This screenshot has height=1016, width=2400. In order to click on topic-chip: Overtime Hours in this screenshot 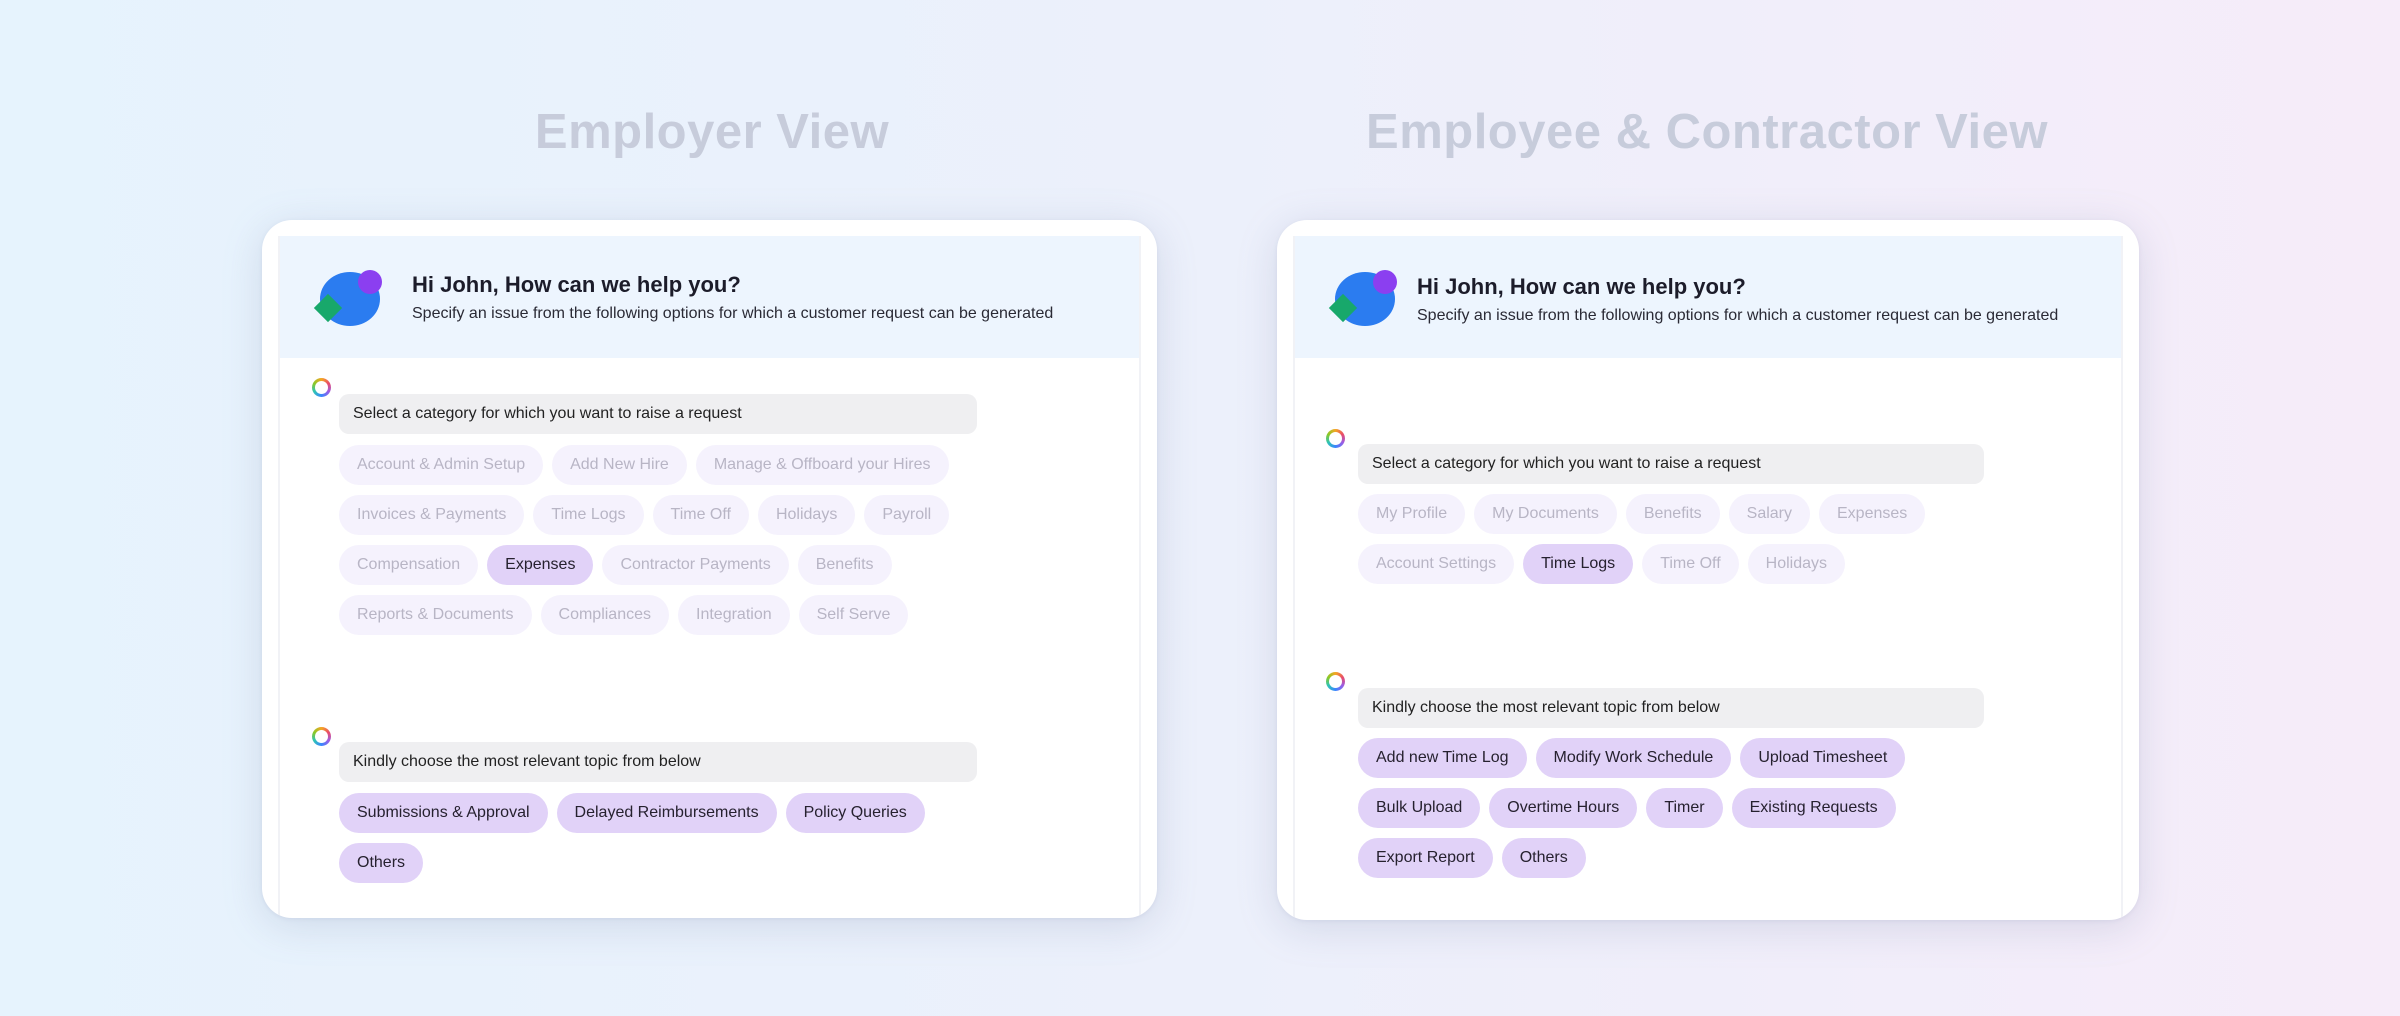, I will do `click(1563, 808)`.